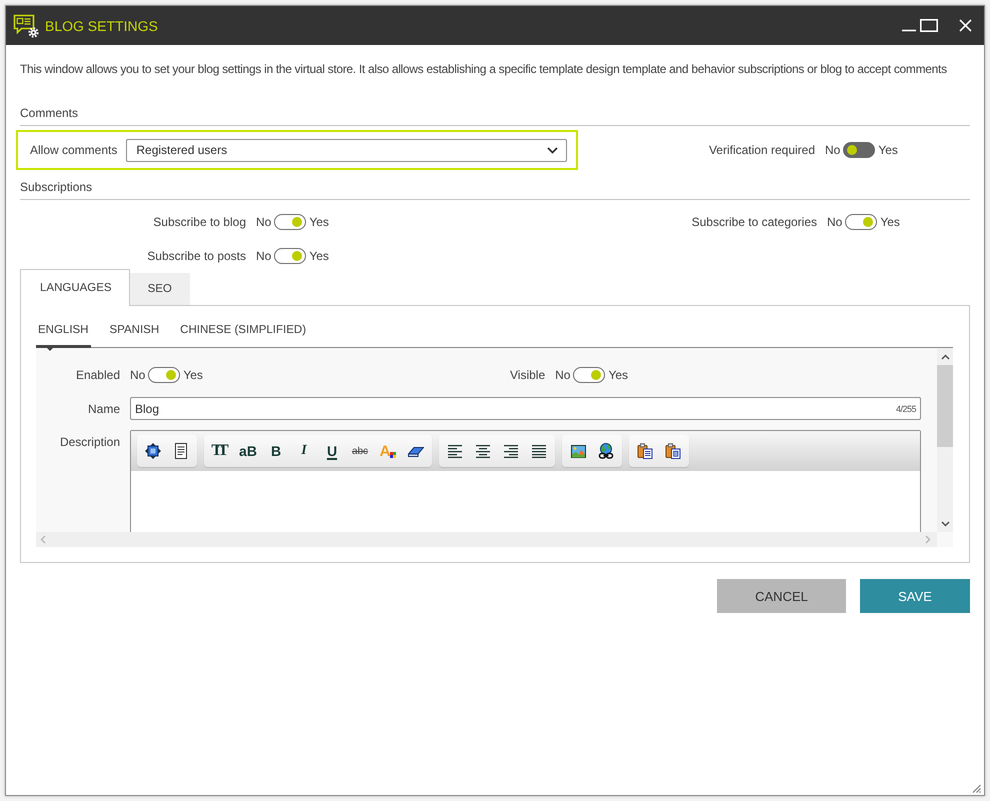 The image size is (990, 801). What do you see at coordinates (181, 451) in the screenshot?
I see `document-icon` at bounding box center [181, 451].